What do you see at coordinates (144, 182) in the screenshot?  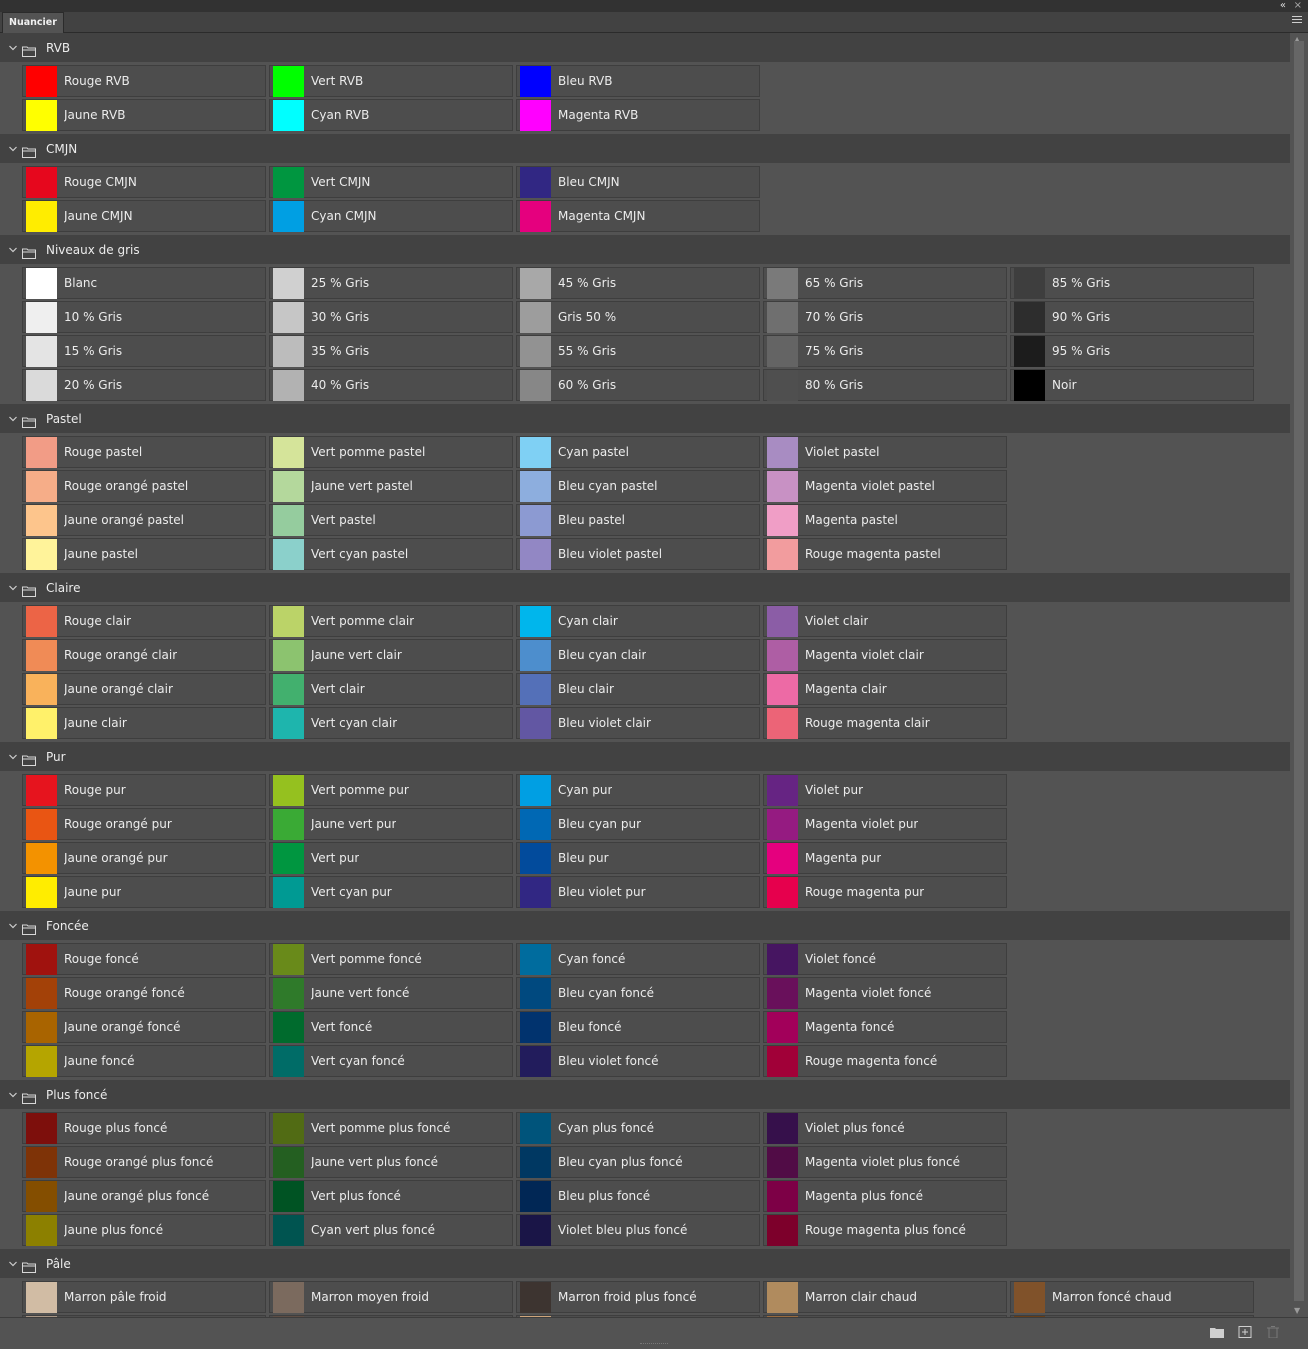 I see `swatch-rouge-cmjn: Rouge CMJN` at bounding box center [144, 182].